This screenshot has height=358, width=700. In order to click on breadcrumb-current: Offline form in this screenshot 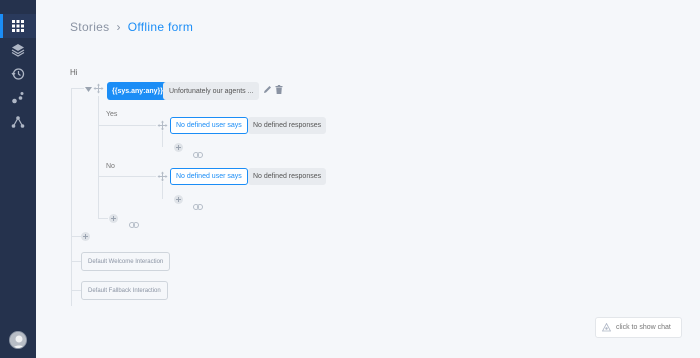, I will do `click(160, 27)`.